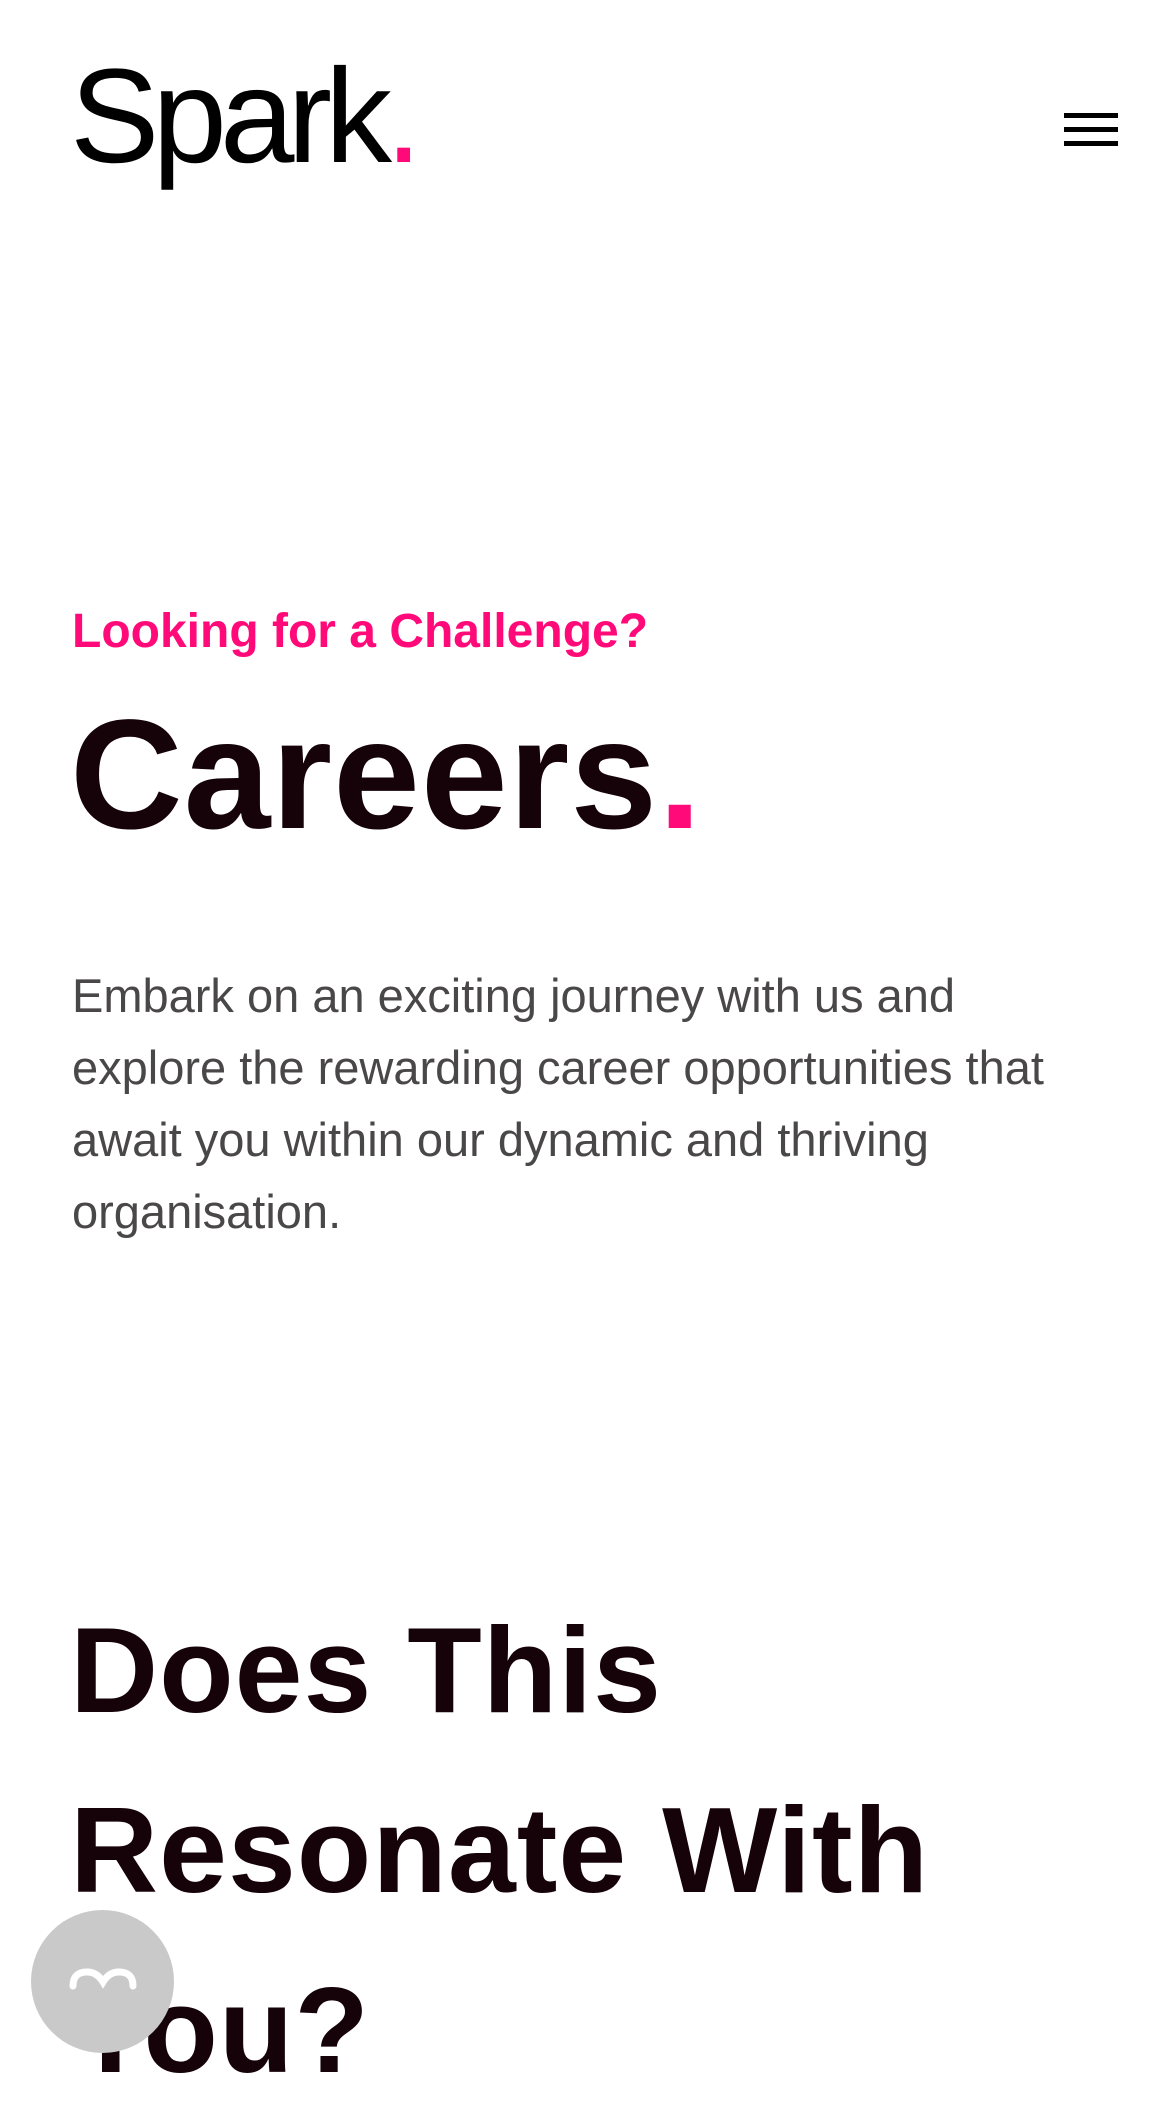 This screenshot has height=2120, width=1170. I want to click on hamburger-menu-icon, so click(1088, 132).